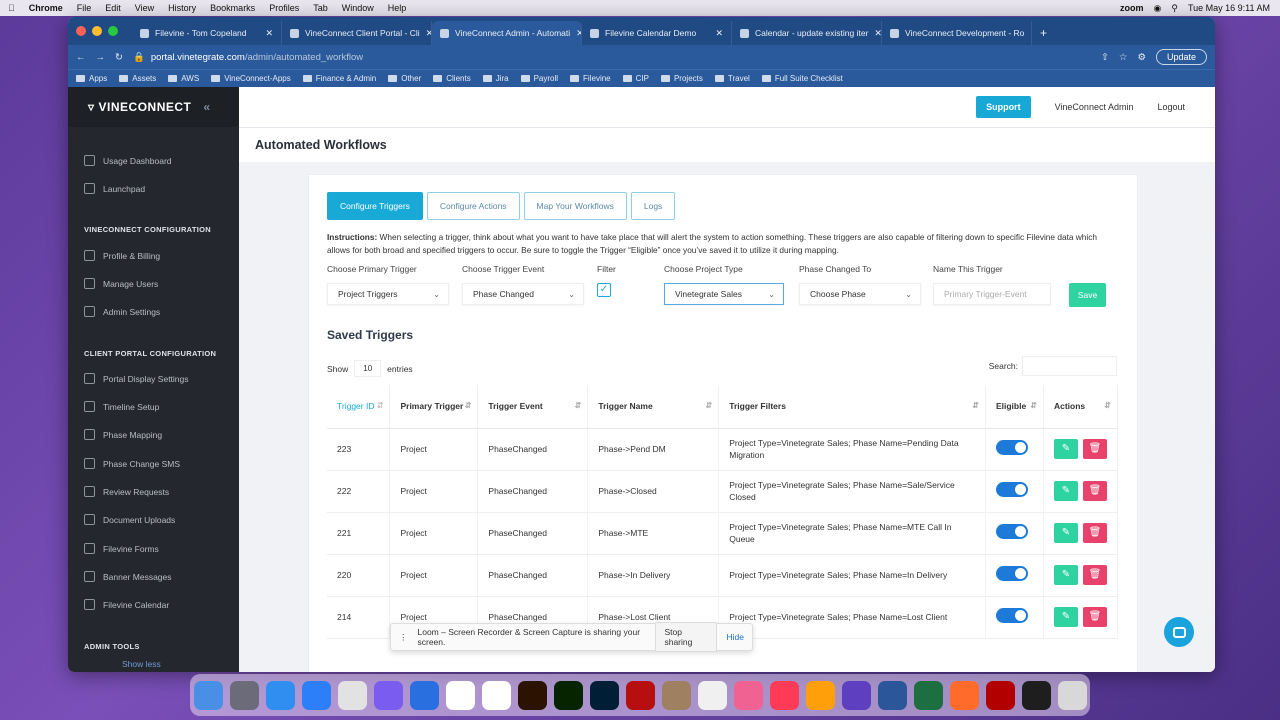  Describe the element at coordinates (473, 206) in the screenshot. I see `tab-configure-actions: Configure Actions` at that location.